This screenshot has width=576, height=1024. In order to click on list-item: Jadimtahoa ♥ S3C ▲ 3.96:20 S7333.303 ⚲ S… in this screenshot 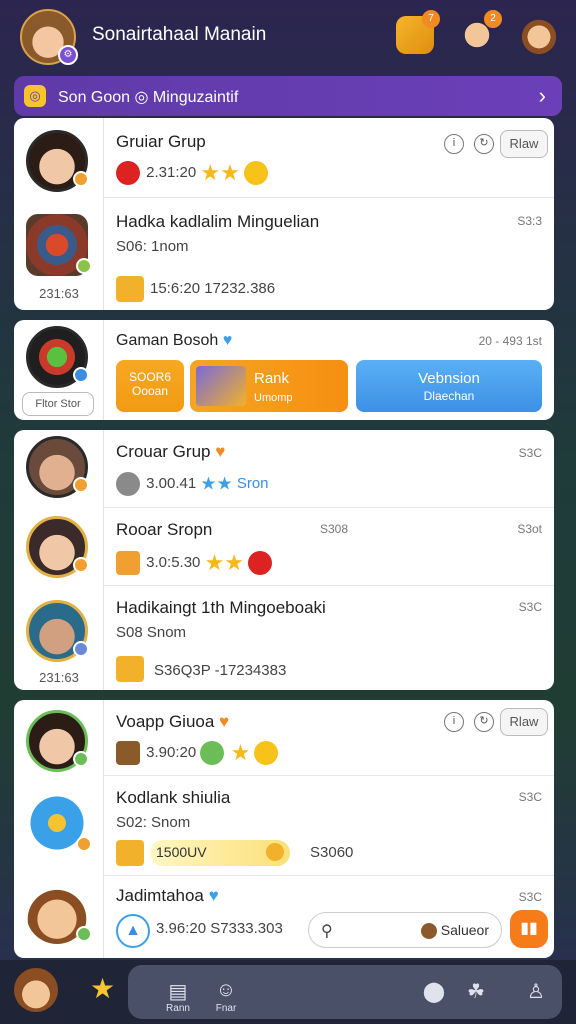, I will do `click(329, 917)`.